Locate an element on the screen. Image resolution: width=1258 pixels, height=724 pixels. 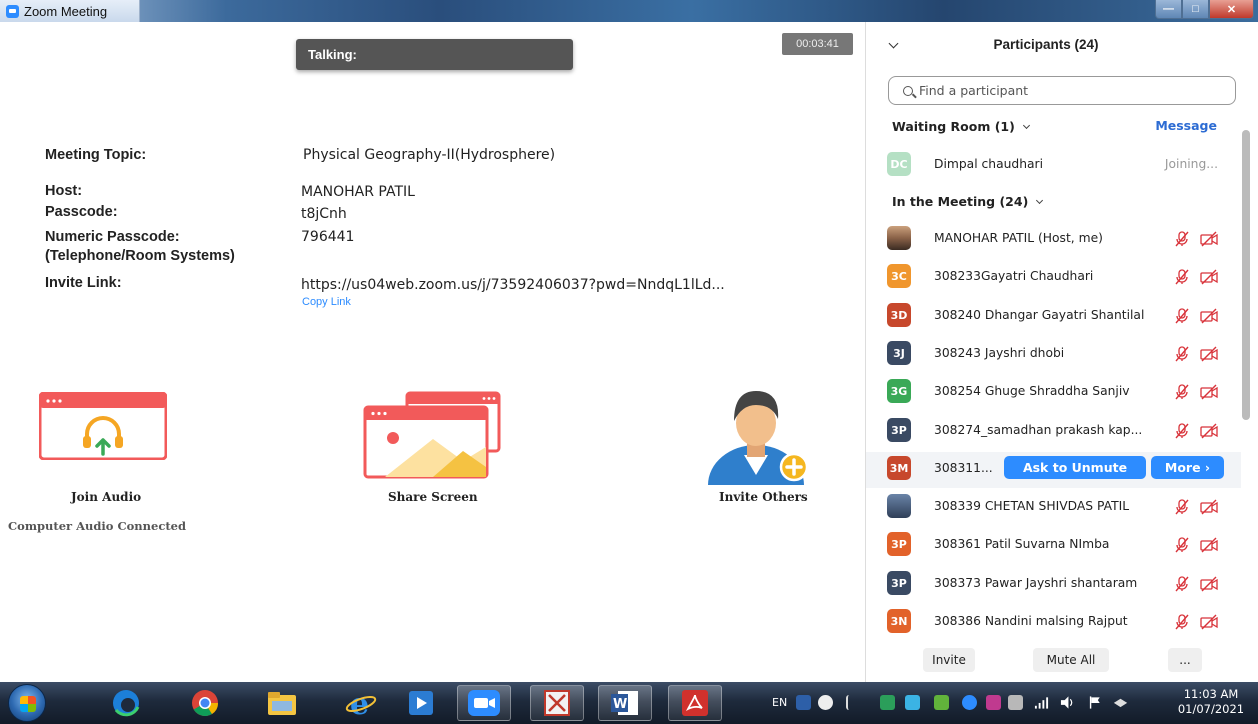
zoom-tray-icon is located at coordinates (969, 702).